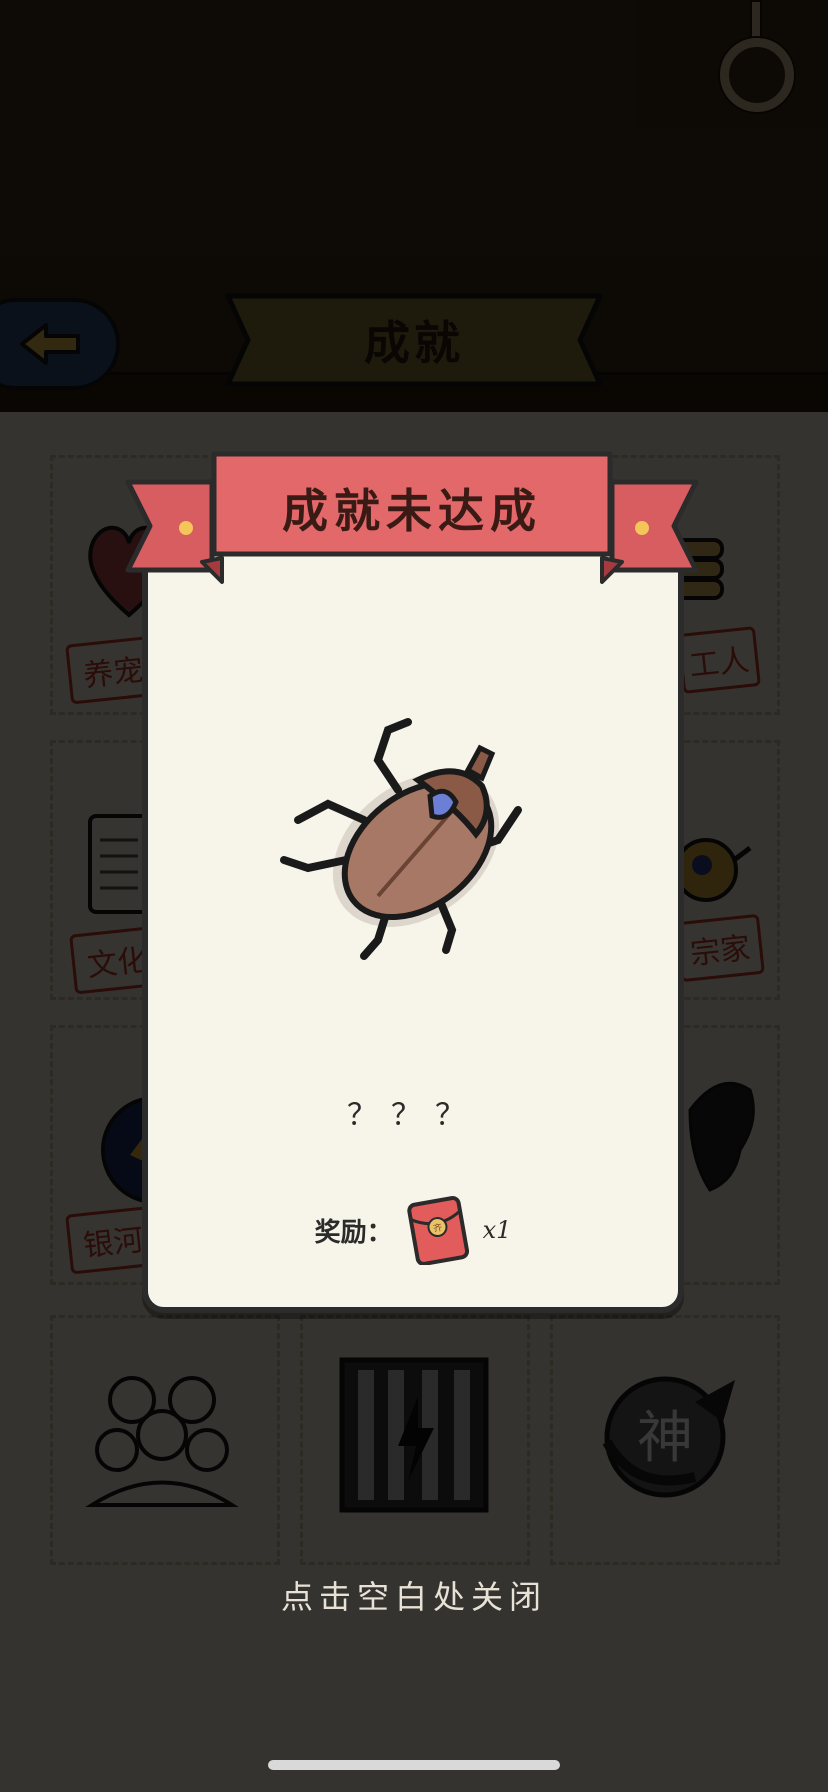 This screenshot has height=1792, width=828. I want to click on modal-ribbon: 成就未达成, so click(412, 515).